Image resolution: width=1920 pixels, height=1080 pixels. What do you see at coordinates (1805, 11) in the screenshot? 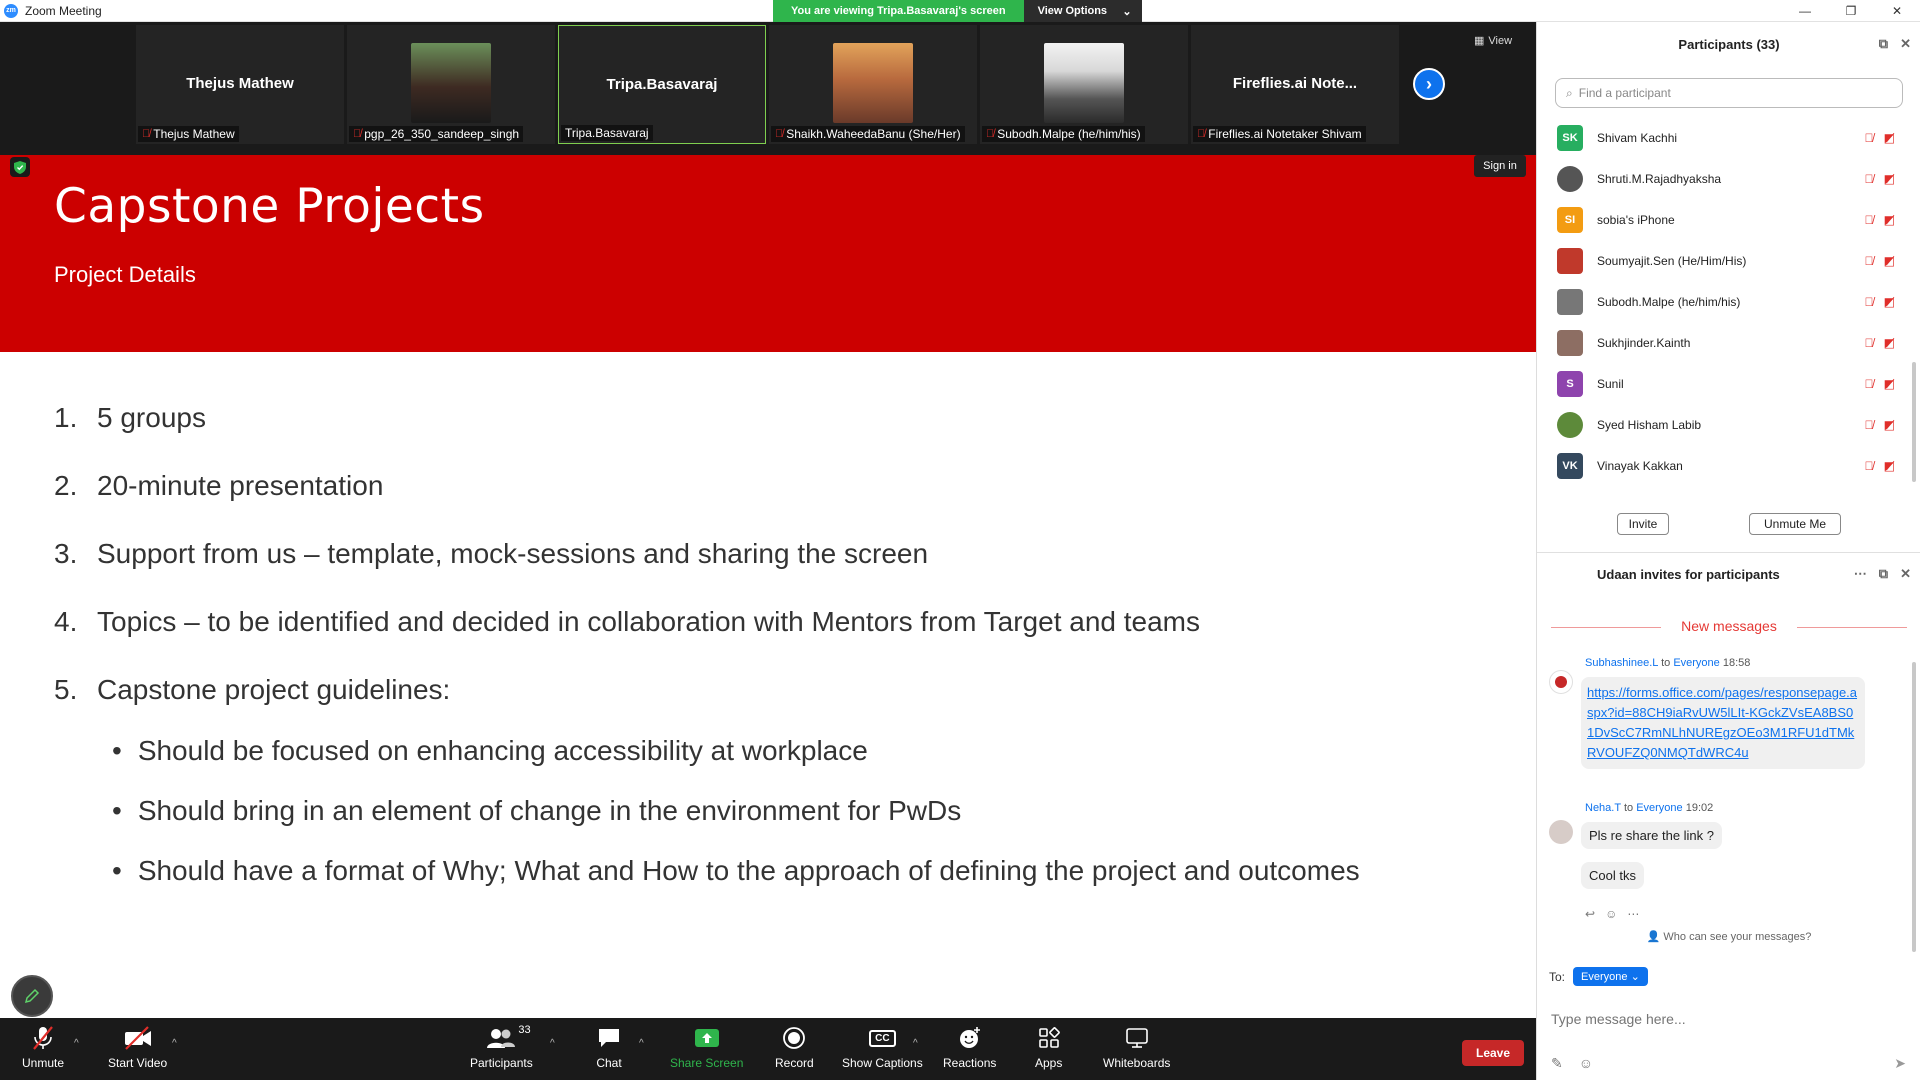
I see `minimize-button: —` at bounding box center [1805, 11].